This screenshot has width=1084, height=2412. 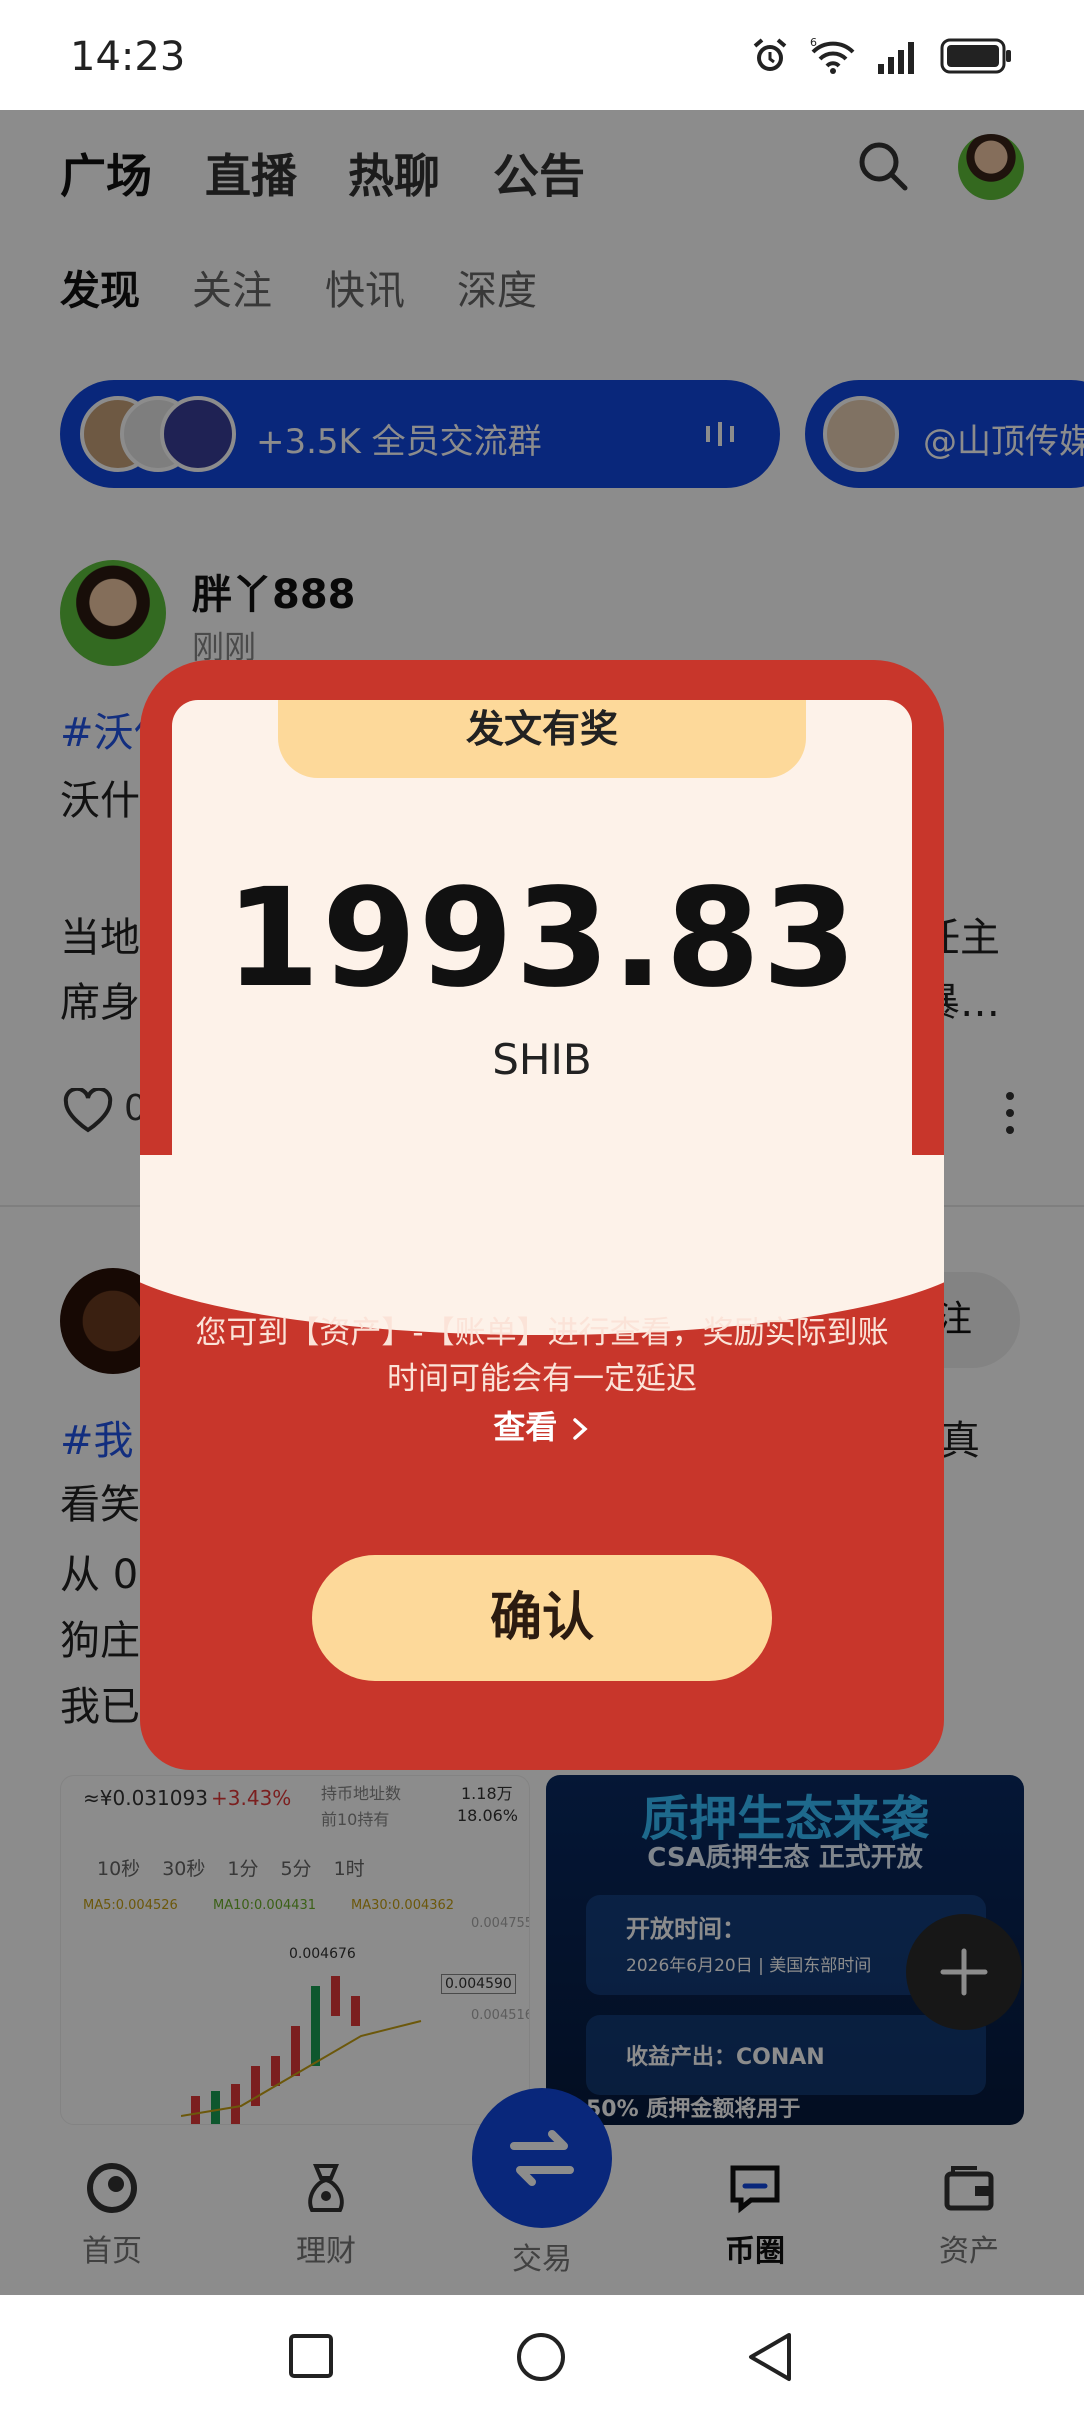 I want to click on reward-unit: SHIB, so click(x=542, y=1059).